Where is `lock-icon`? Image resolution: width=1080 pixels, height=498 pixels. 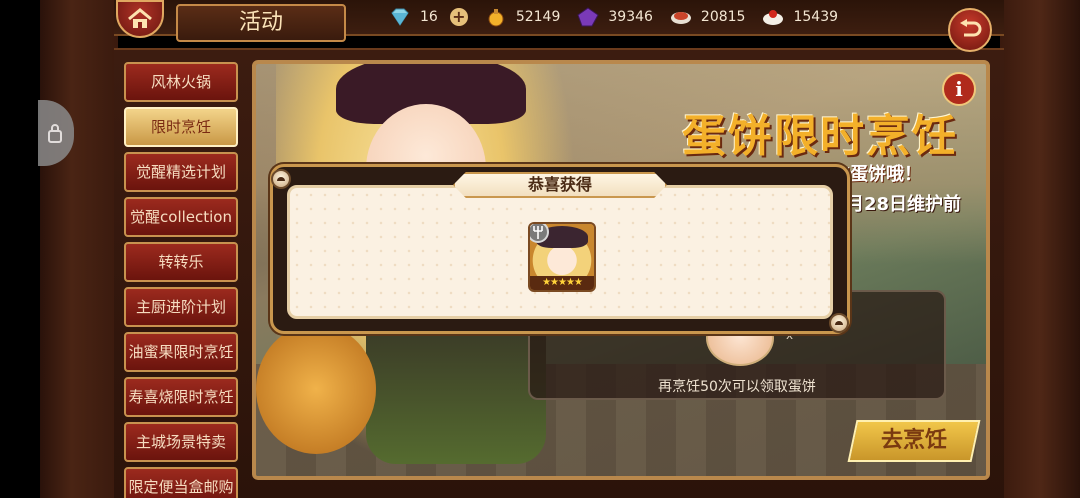 lock-icon is located at coordinates (55, 133).